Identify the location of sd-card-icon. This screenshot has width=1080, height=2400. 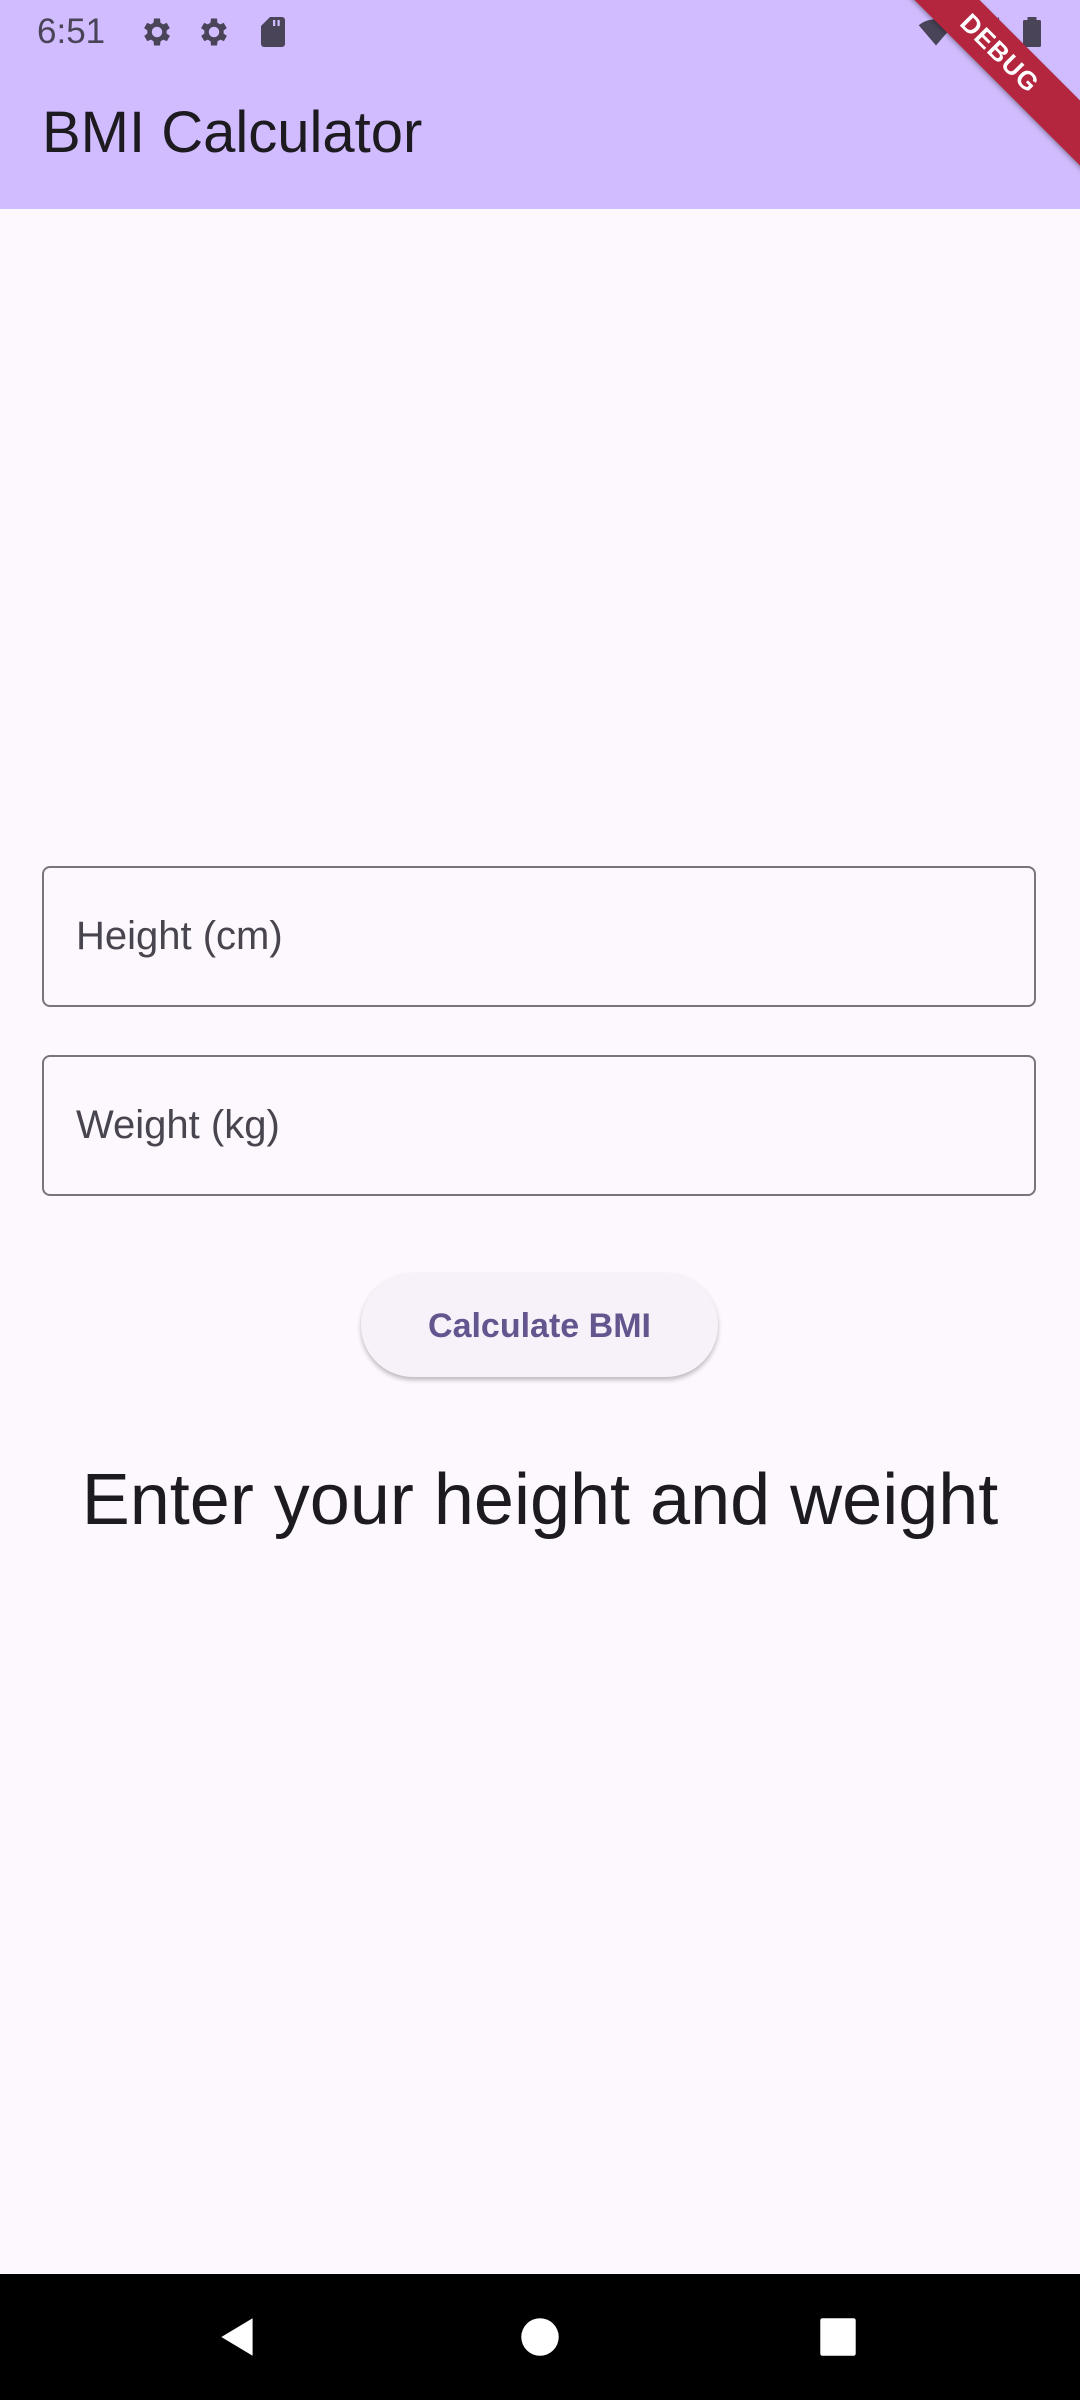
(273, 32).